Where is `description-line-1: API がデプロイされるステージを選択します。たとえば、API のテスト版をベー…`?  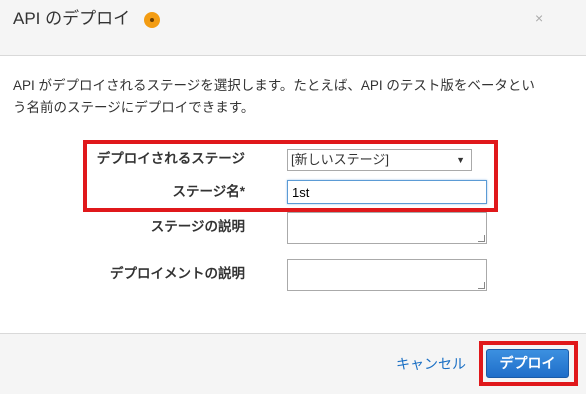
description-line-1: API がデプロイされるステージを選択します。たとえば、API のテスト版をベー… is located at coordinates (274, 85).